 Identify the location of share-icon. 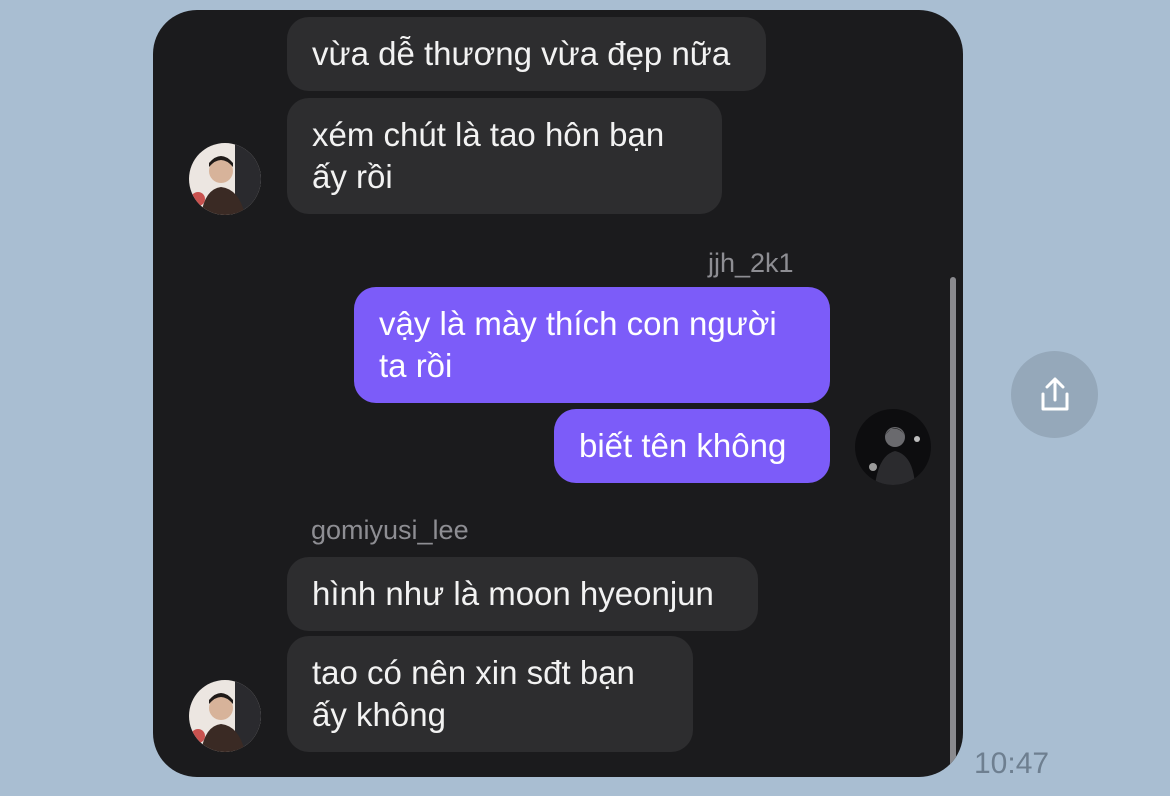
(1054, 393).